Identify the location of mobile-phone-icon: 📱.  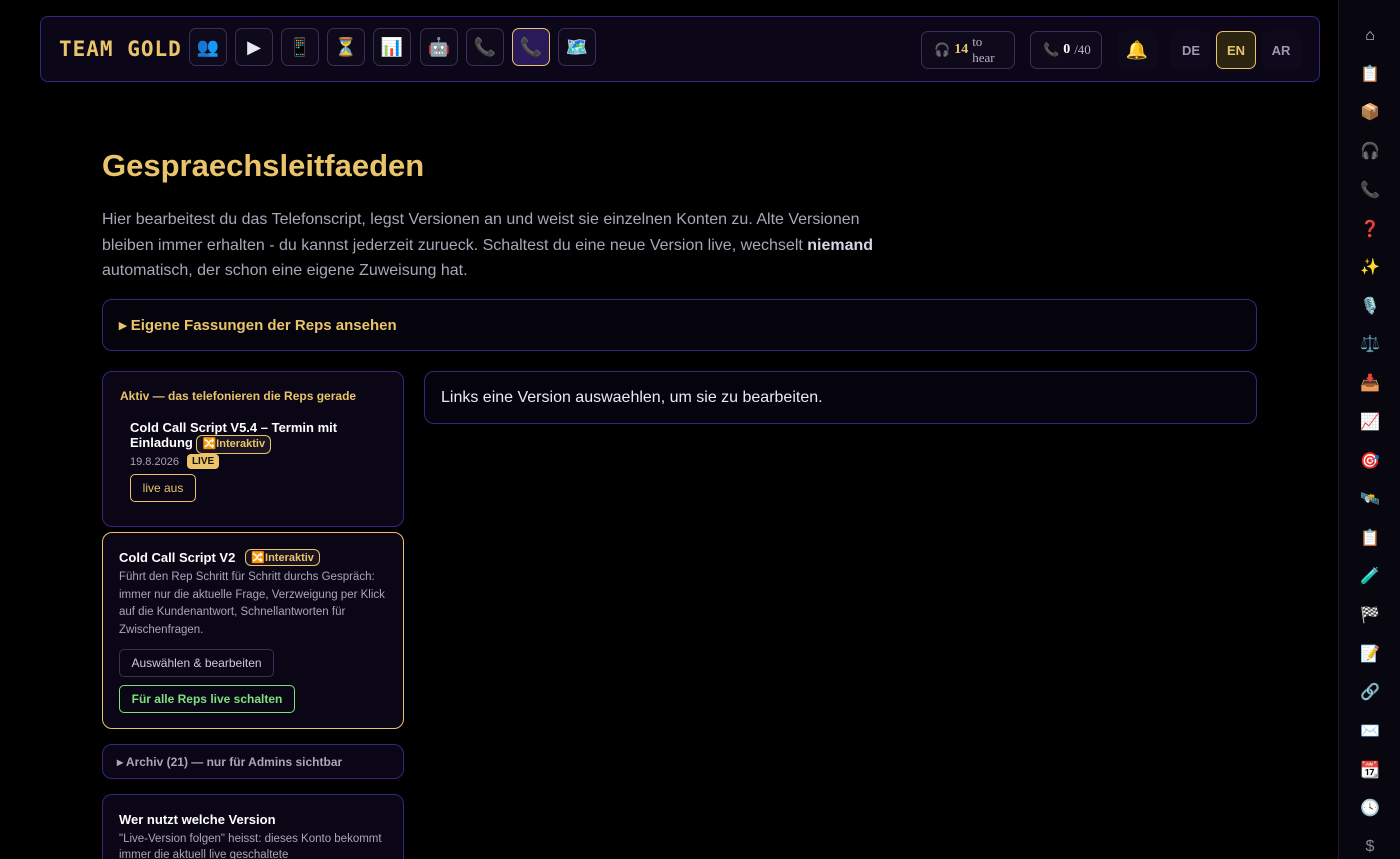
(300, 46).